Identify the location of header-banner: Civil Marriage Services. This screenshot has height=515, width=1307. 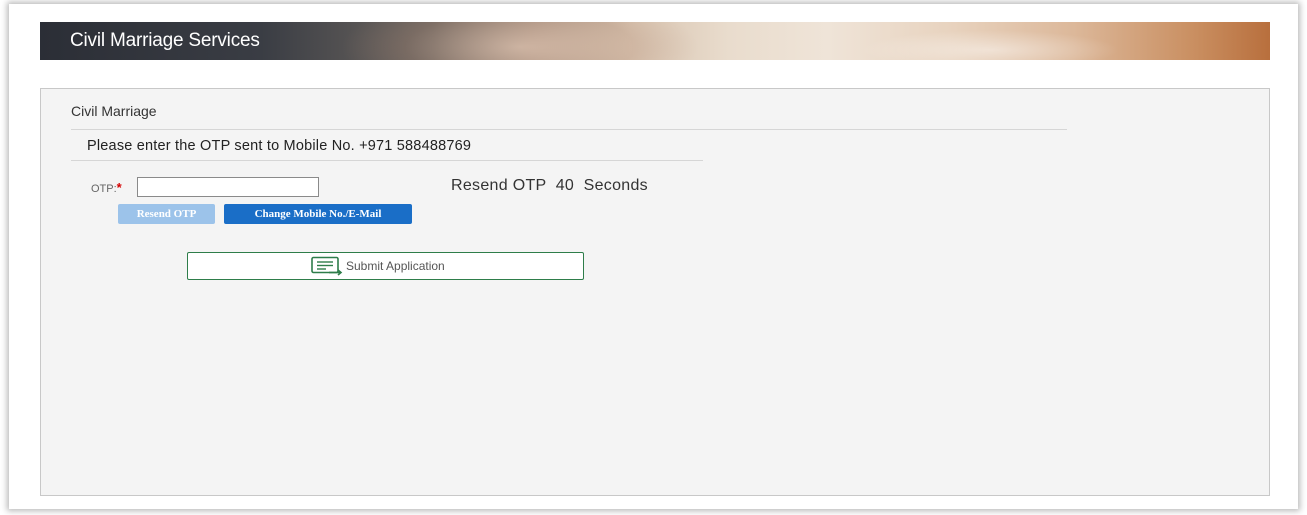
(655, 41).